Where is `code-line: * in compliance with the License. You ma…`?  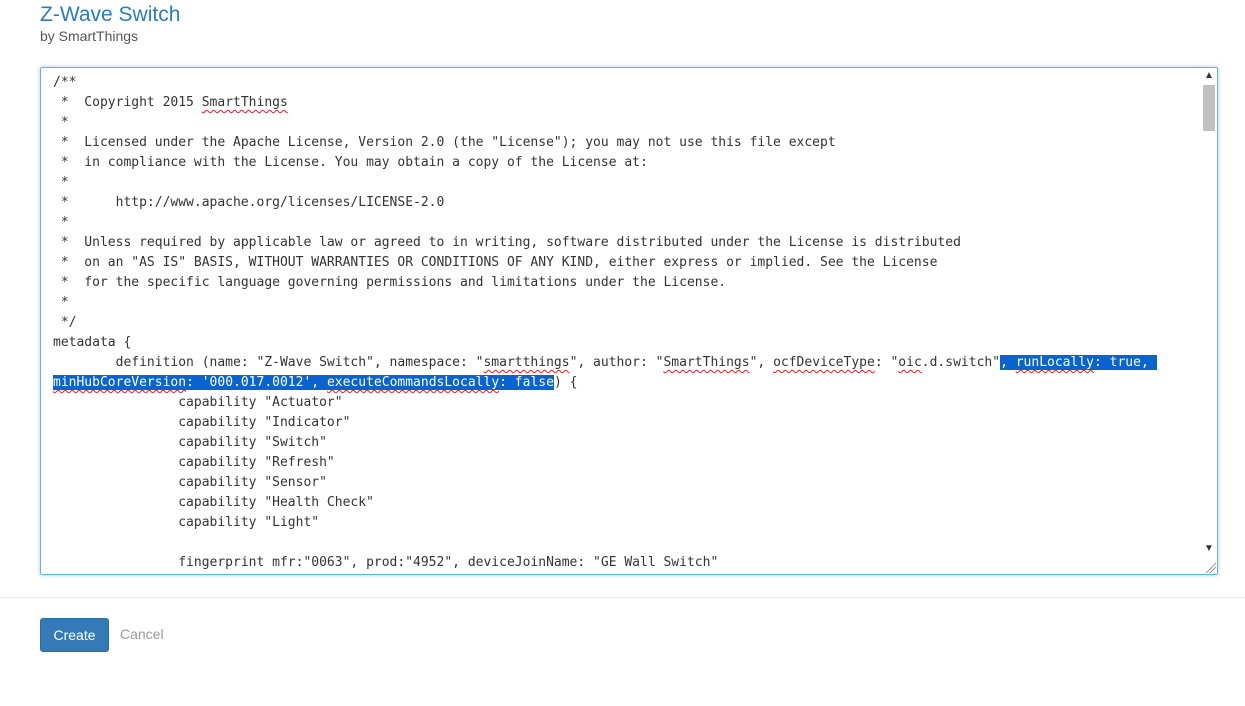 code-line: * in compliance with the License. You ma… is located at coordinates (605, 163).